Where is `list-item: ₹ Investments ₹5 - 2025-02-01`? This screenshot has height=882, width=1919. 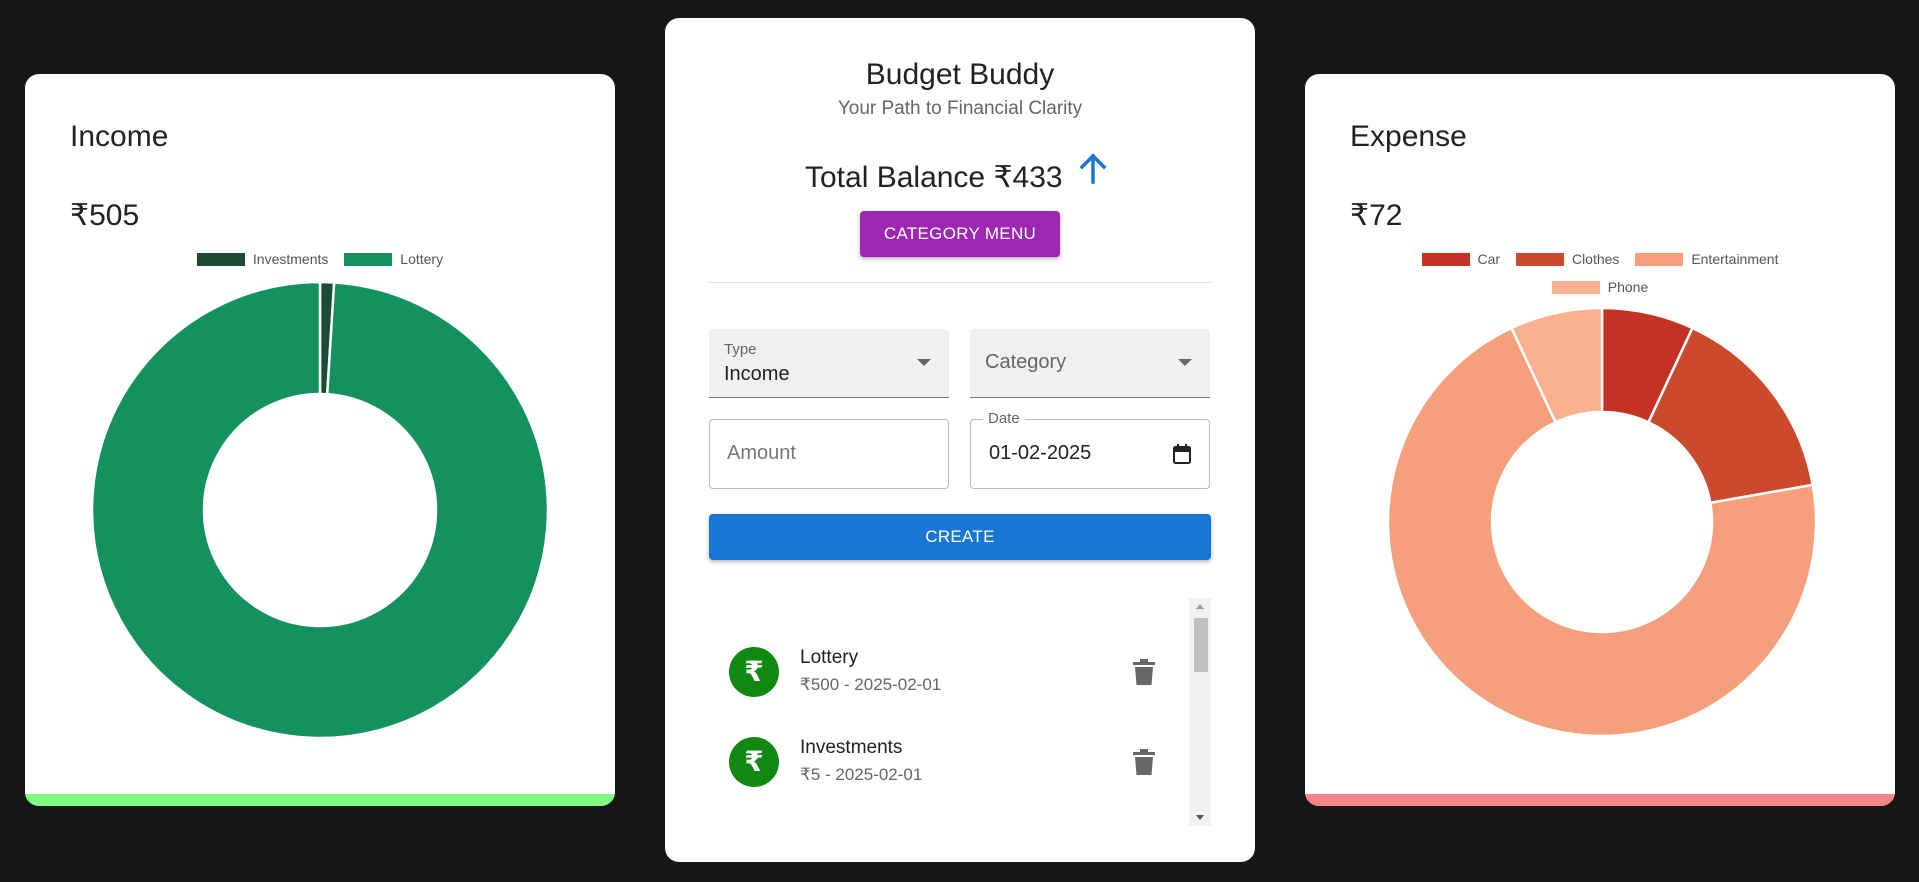
list-item: ₹ Investments ₹5 - 2025-02-01 is located at coordinates (949, 762).